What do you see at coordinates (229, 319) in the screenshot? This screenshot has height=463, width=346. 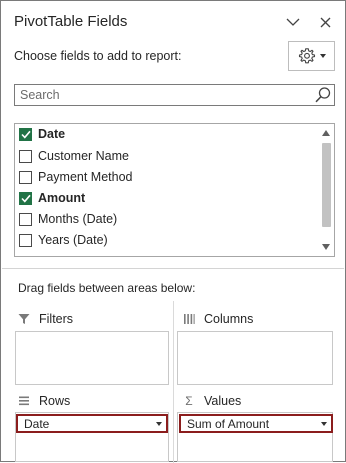 I see `columns-area-label: Columns` at bounding box center [229, 319].